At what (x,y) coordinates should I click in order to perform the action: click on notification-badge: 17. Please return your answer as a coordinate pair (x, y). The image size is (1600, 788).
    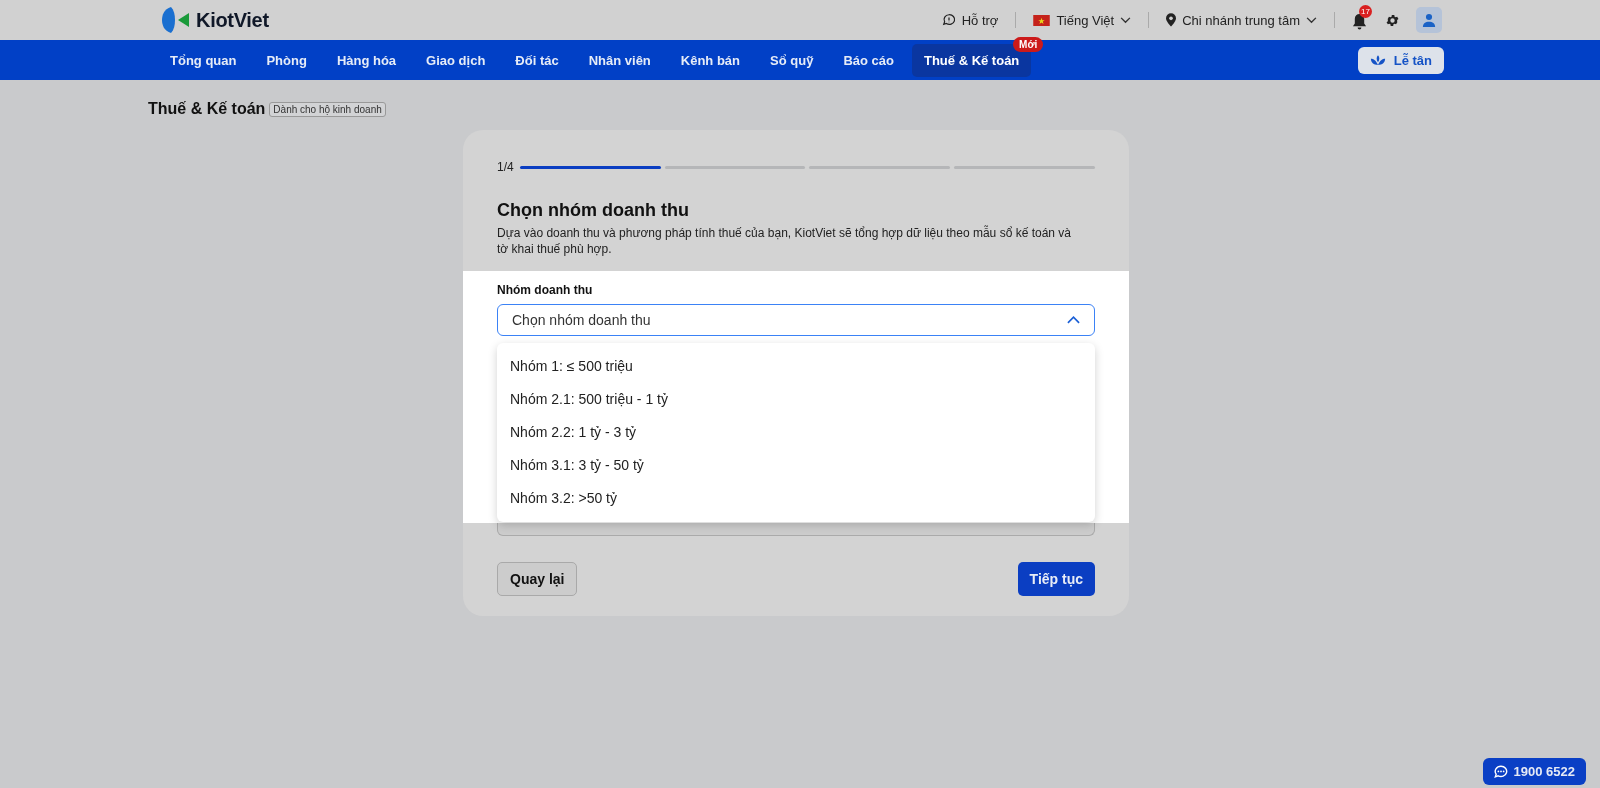
    Looking at the image, I should click on (1365, 11).